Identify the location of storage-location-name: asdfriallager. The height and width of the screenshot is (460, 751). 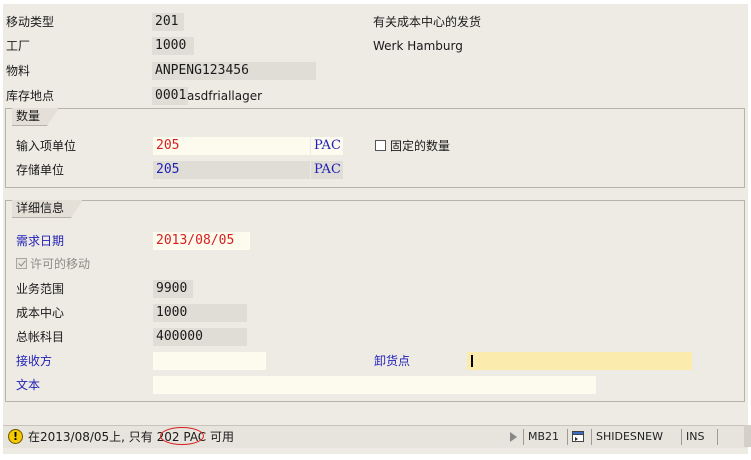
(225, 96).